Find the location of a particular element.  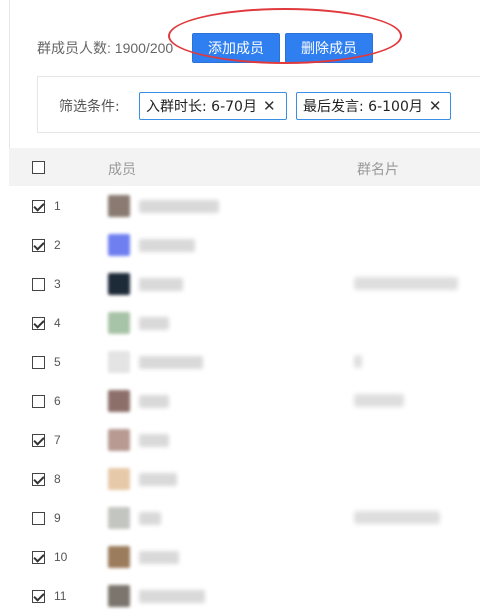

filter-label: 筛选条件: is located at coordinates (89, 107).